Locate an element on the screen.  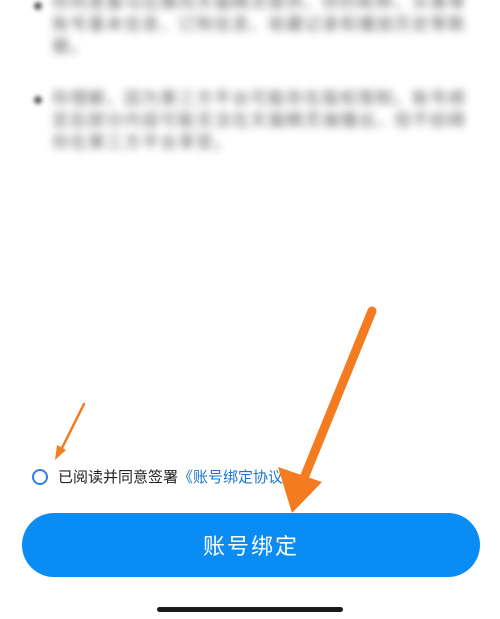
agreement-prefix: 已阅读并同意签署 is located at coordinates (118, 477).